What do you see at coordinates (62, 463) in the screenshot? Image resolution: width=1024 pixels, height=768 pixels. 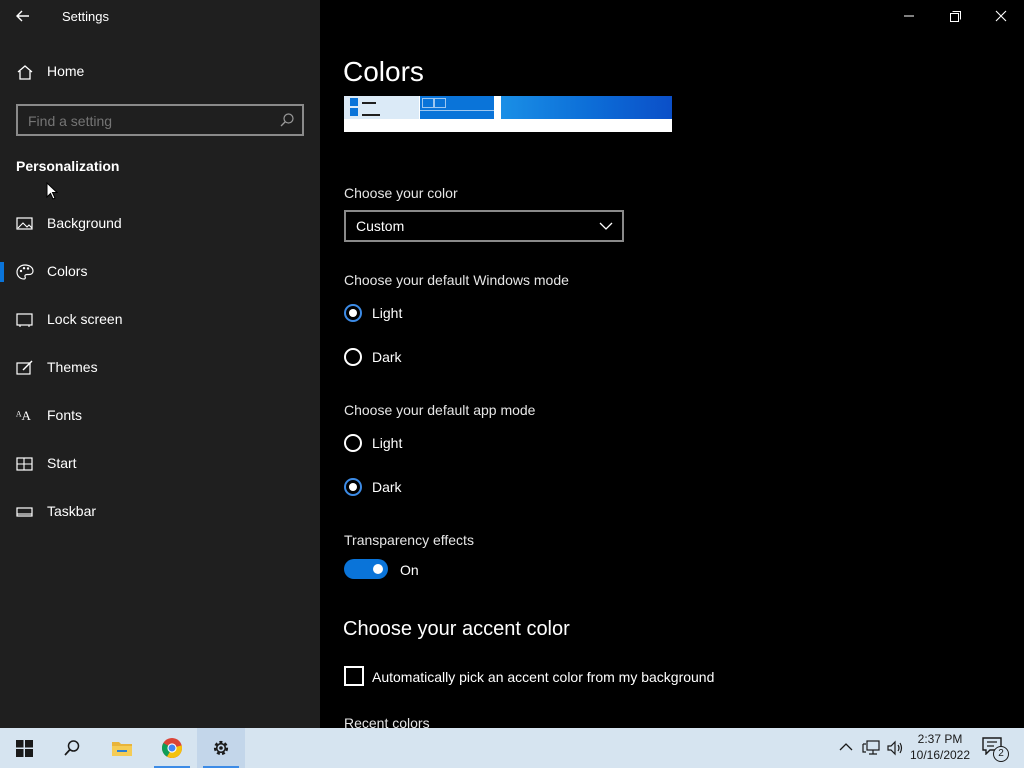 I see `sidebar-item-label: Start` at bounding box center [62, 463].